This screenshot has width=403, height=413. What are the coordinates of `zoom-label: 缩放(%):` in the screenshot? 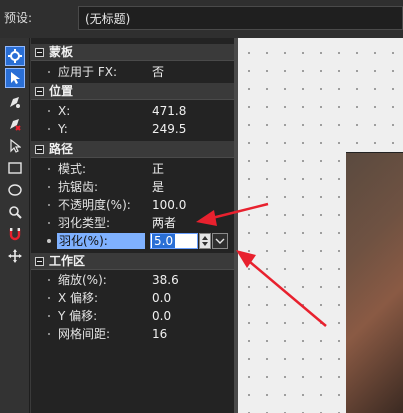 It's located at (82, 280).